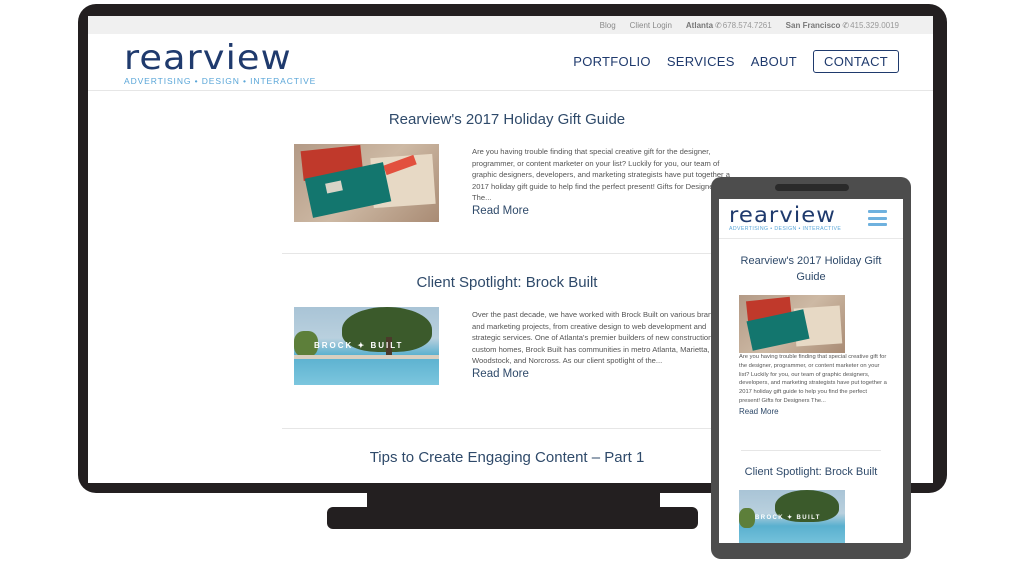 This screenshot has width=1024, height=565. Describe the element at coordinates (699, 25) in the screenshot. I see `atlanta-label: Atlanta` at that location.